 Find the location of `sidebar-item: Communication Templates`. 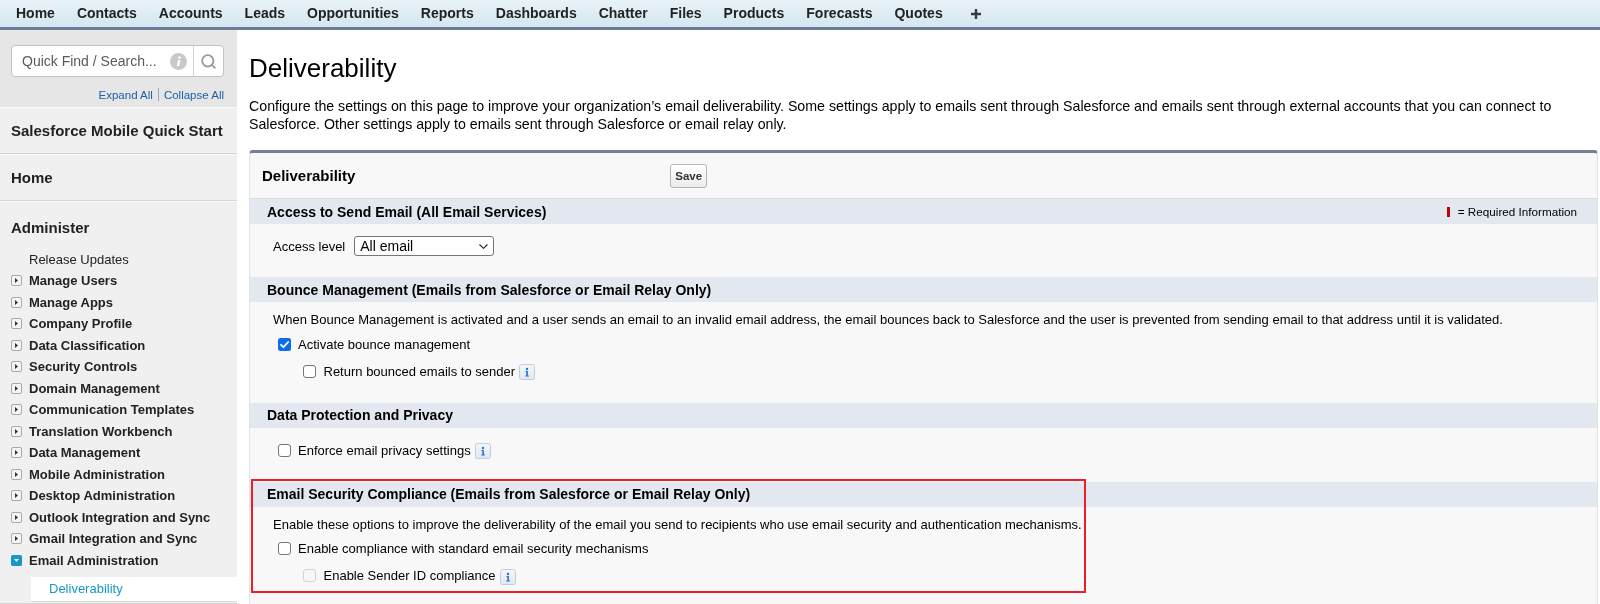

sidebar-item: Communication Templates is located at coordinates (124, 410).